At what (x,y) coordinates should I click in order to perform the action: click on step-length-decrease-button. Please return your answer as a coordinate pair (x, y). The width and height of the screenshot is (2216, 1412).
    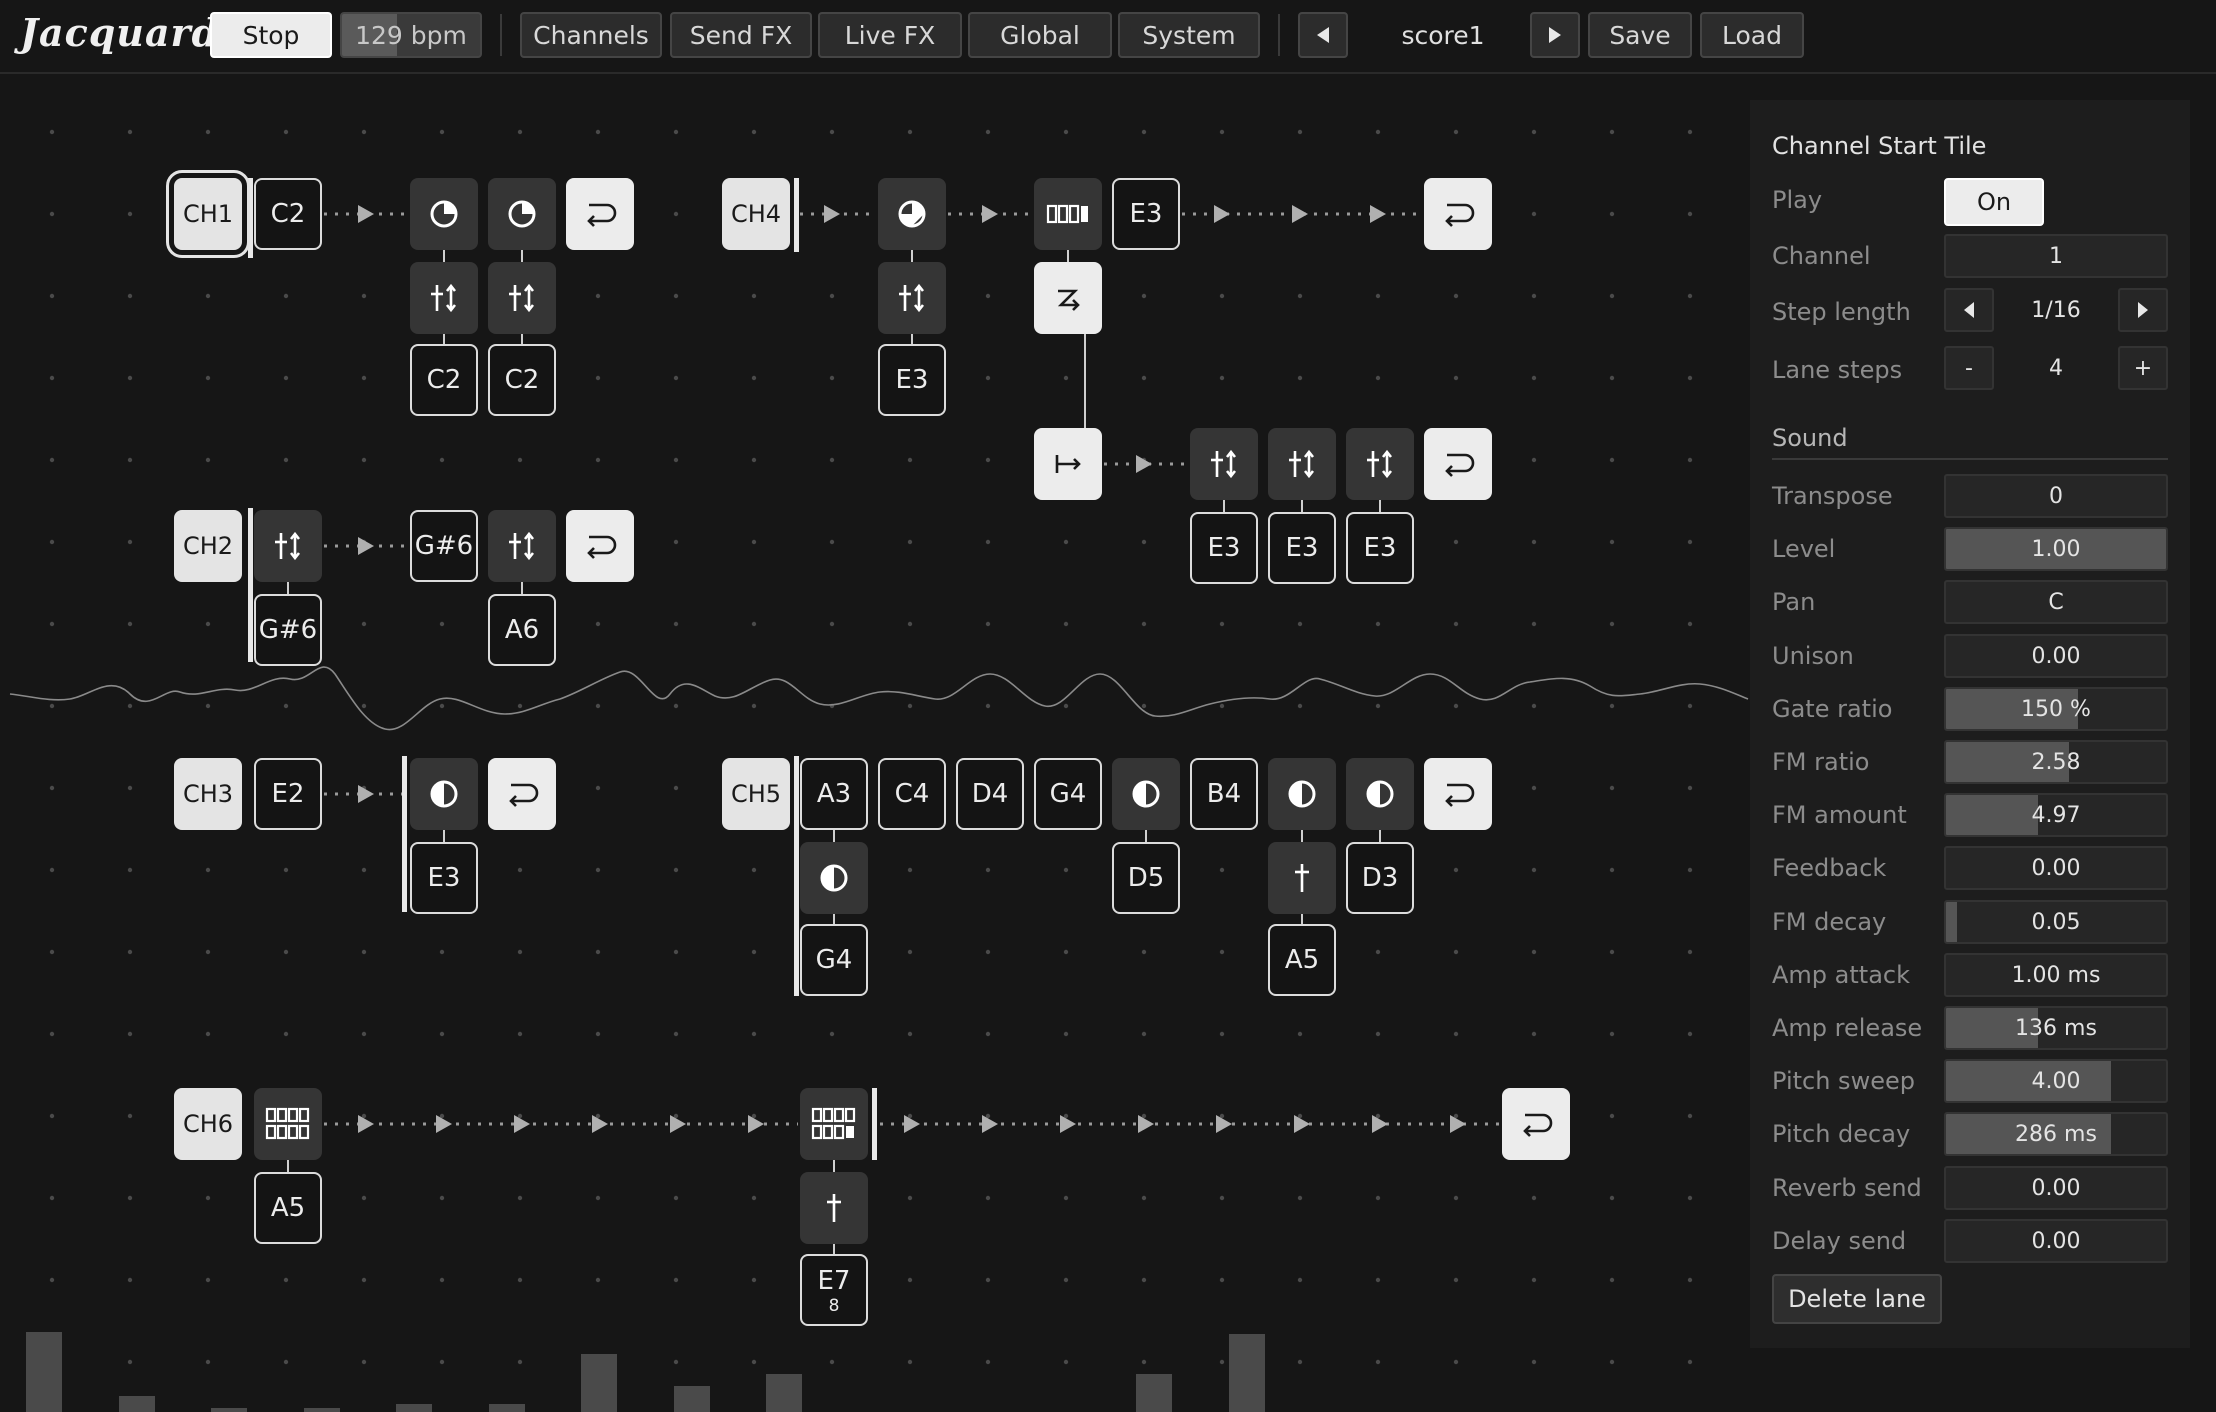
    Looking at the image, I should click on (1969, 310).